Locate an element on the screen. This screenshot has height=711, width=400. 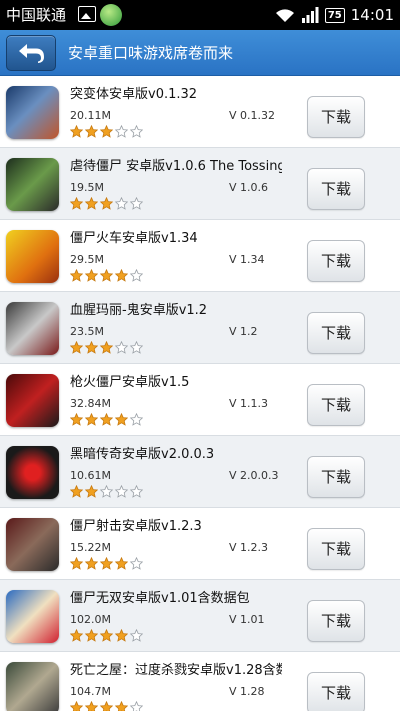
bloody-mary-icon is located at coordinates (32, 328).